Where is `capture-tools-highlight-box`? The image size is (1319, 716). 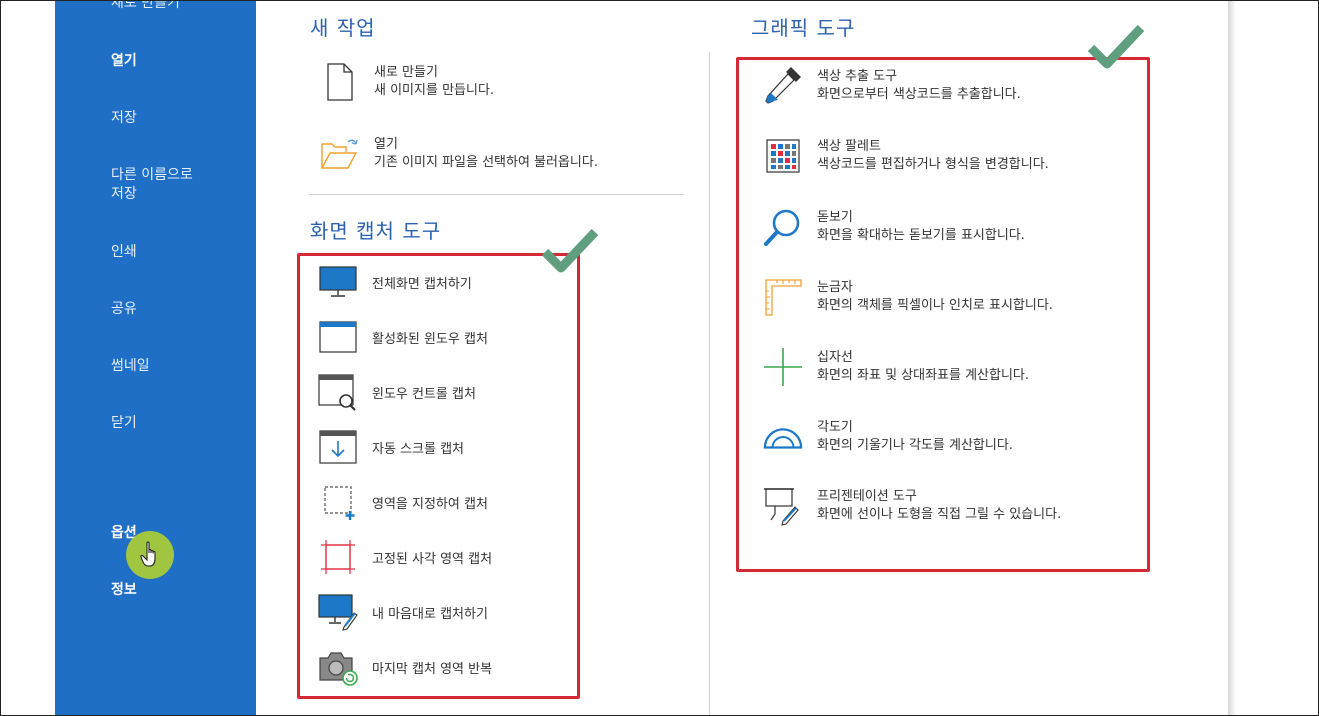 capture-tools-highlight-box is located at coordinates (438, 476).